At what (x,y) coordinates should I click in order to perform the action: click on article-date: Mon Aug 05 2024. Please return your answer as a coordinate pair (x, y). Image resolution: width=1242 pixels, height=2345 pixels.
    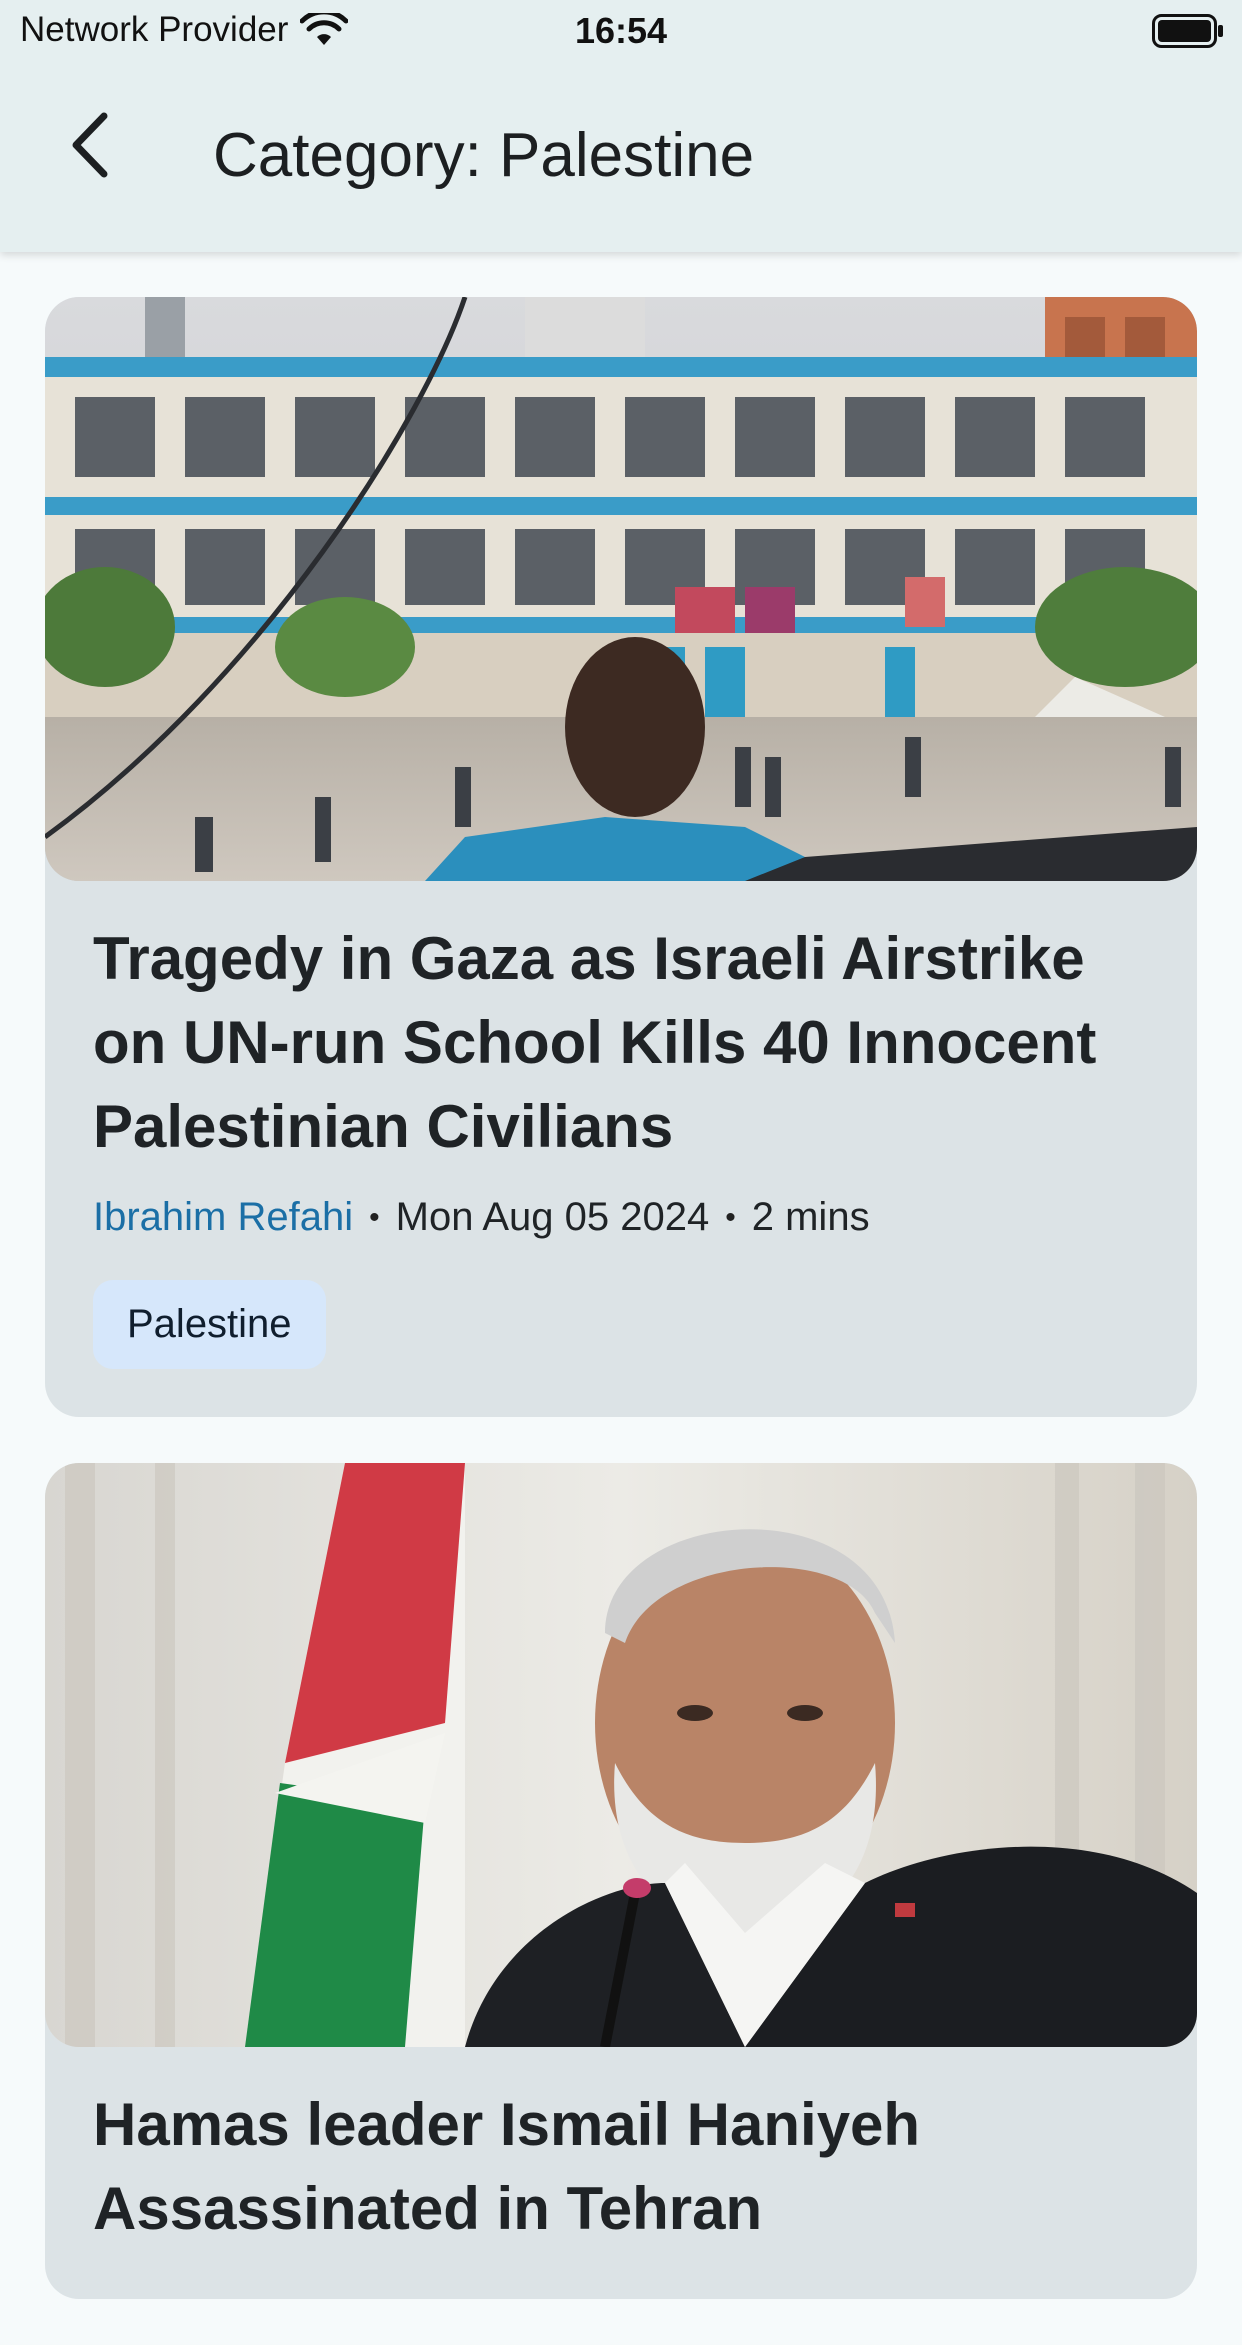
    Looking at the image, I should click on (552, 1217).